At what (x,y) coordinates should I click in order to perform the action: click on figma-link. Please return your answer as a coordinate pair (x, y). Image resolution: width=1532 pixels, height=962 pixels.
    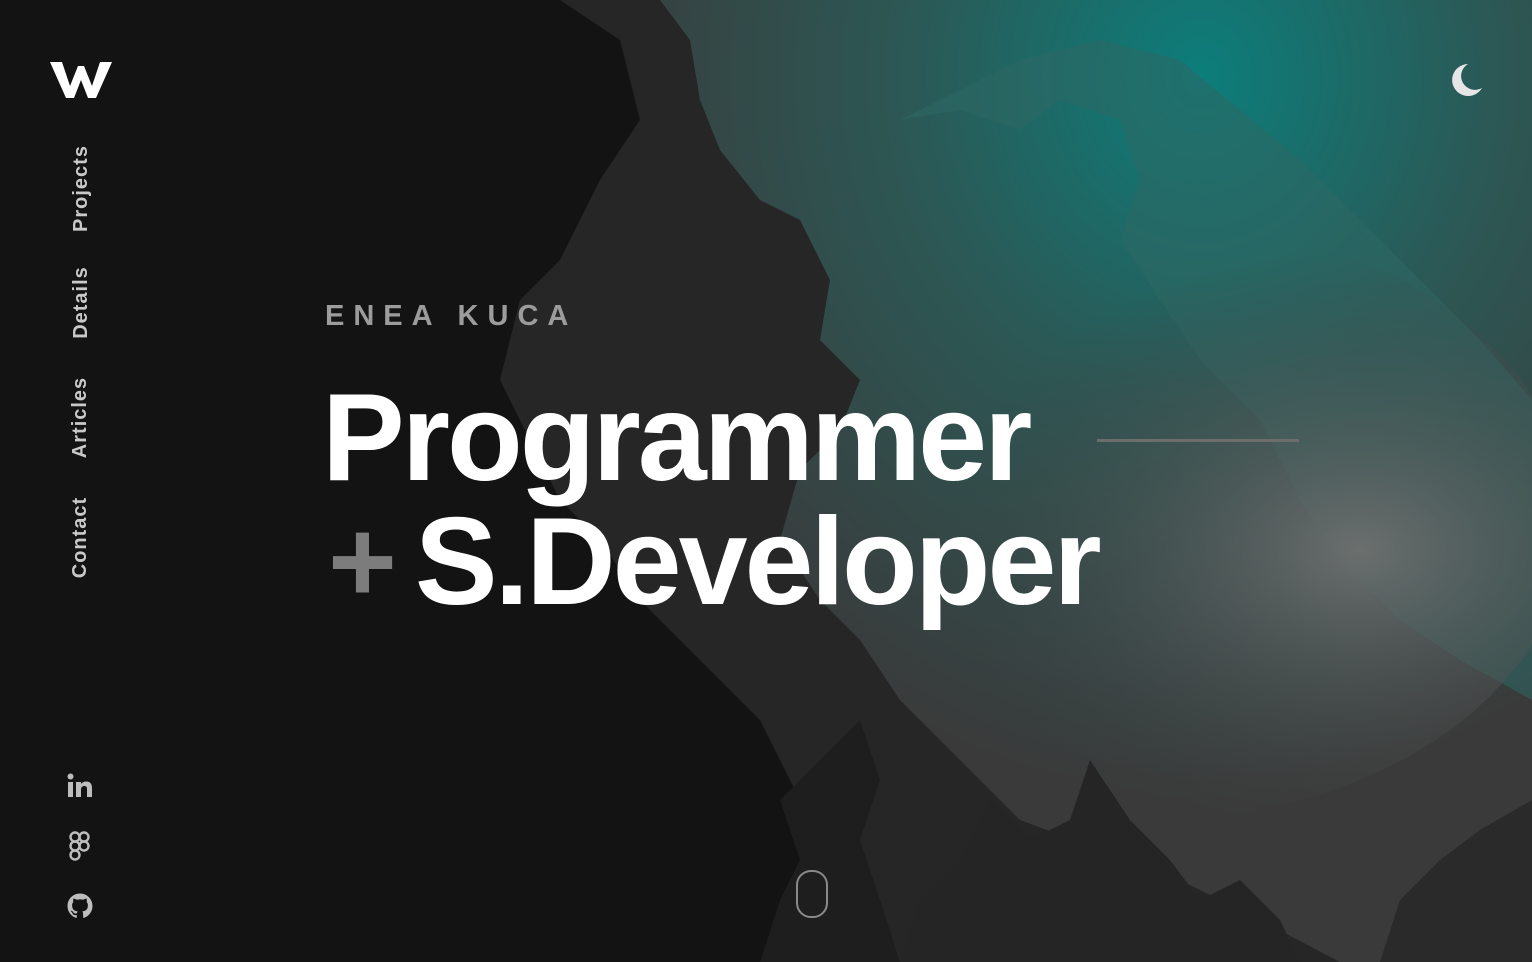
    Looking at the image, I should click on (80, 846).